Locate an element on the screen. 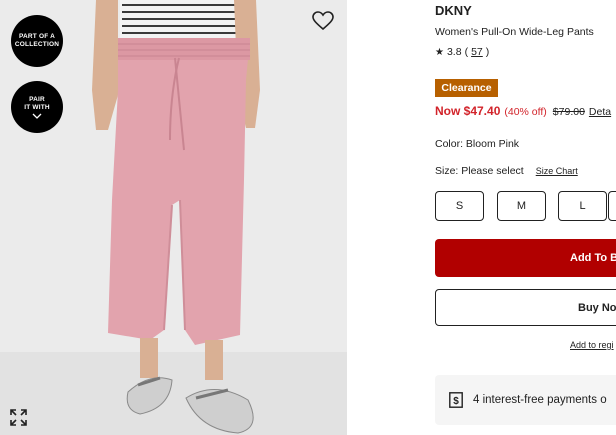  collection-line1: PART OF A is located at coordinates (37, 36).